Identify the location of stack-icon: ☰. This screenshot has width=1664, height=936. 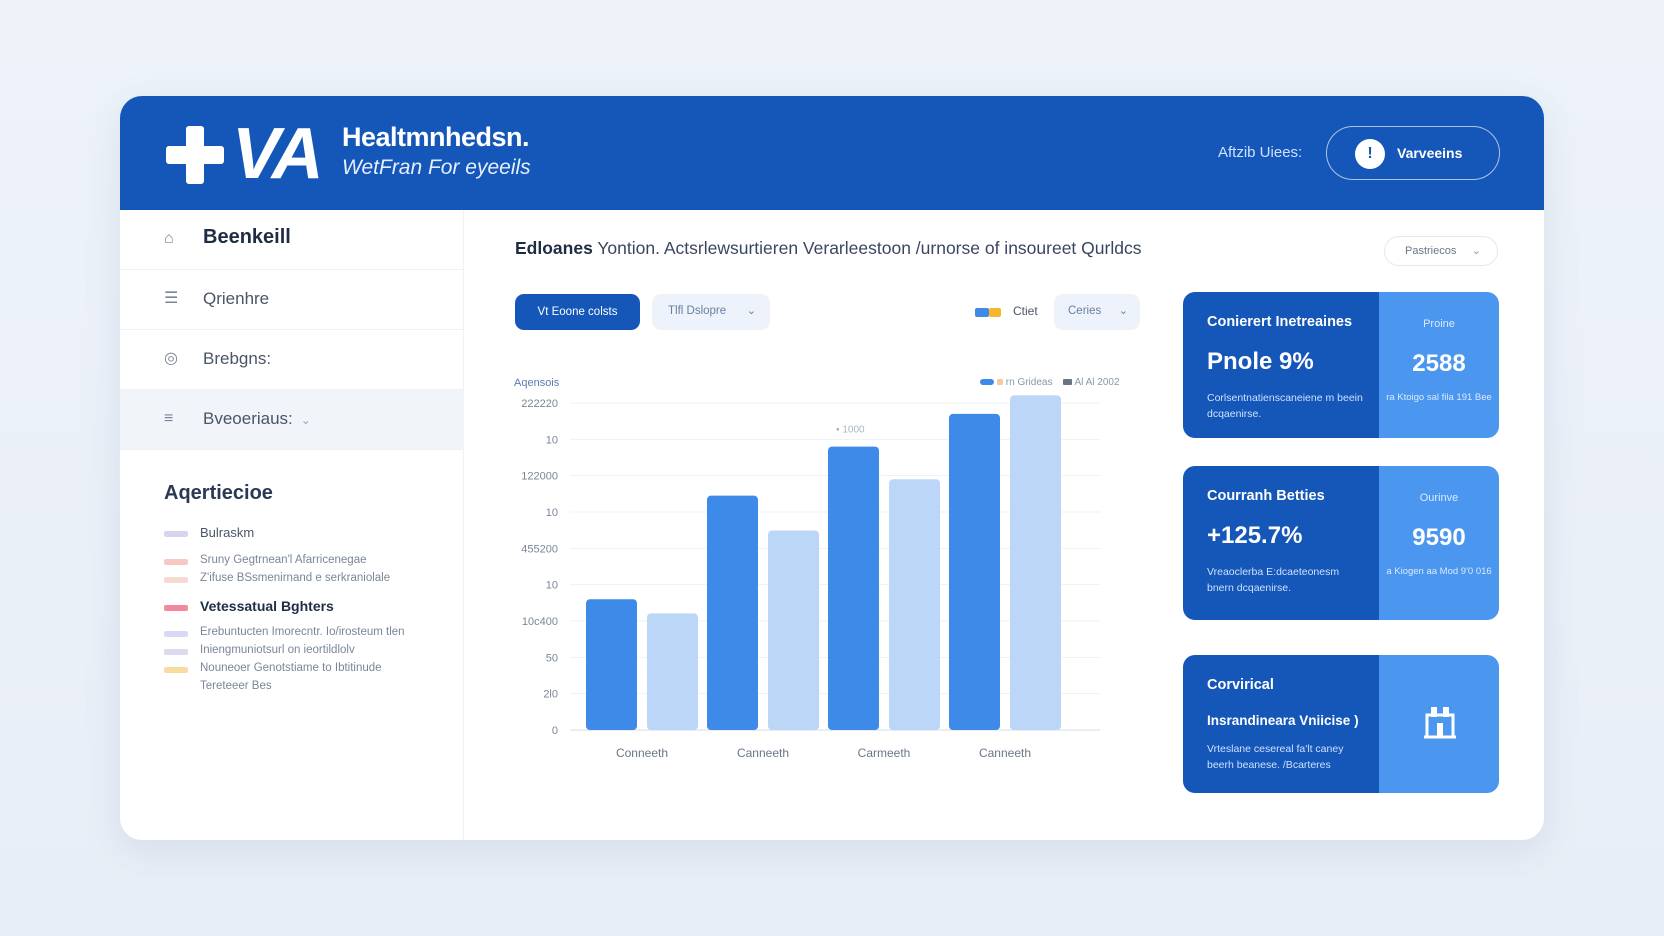
(171, 298).